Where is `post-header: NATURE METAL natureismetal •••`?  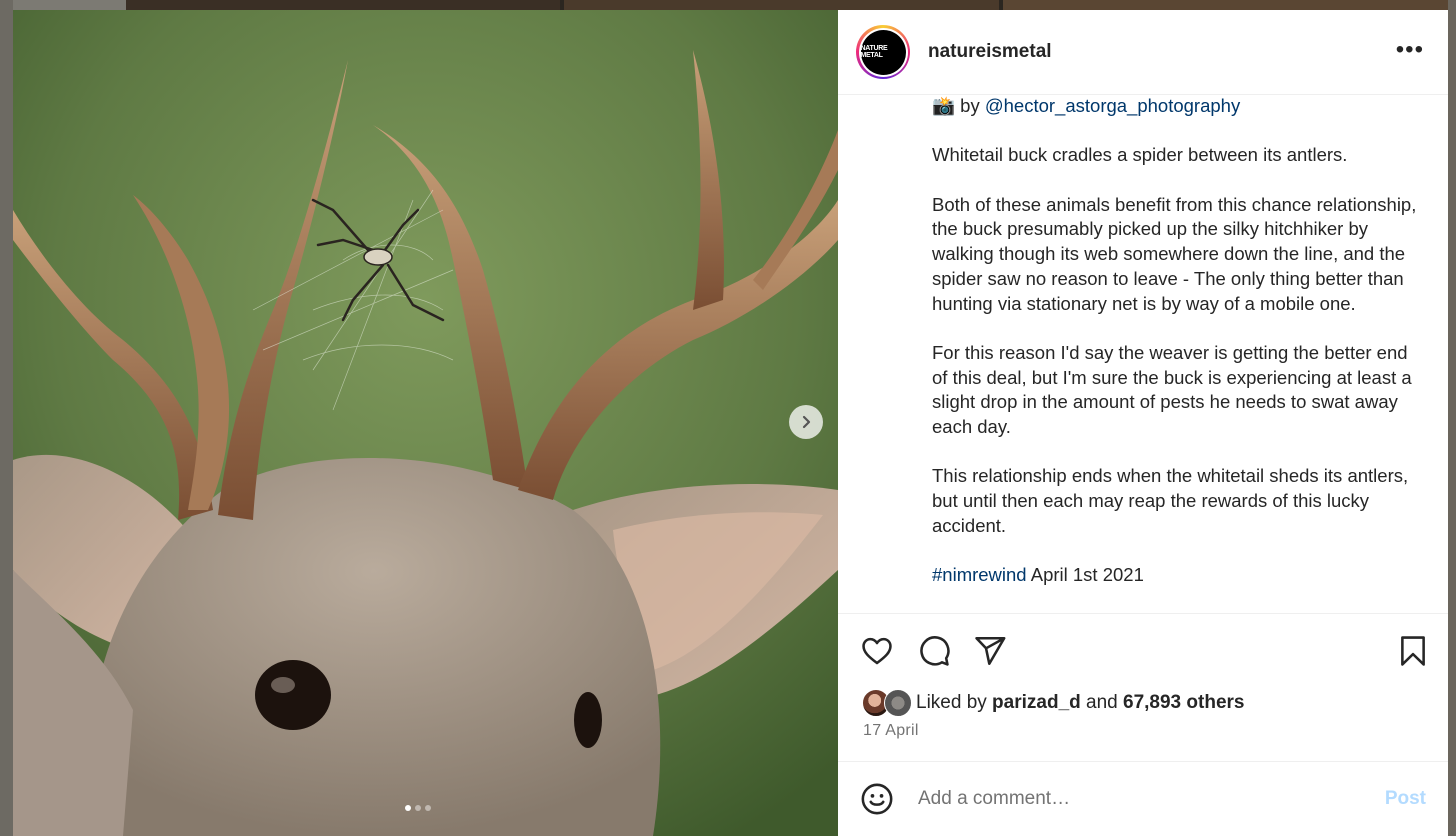 post-header: NATURE METAL natureismetal ••• is located at coordinates (1143, 52).